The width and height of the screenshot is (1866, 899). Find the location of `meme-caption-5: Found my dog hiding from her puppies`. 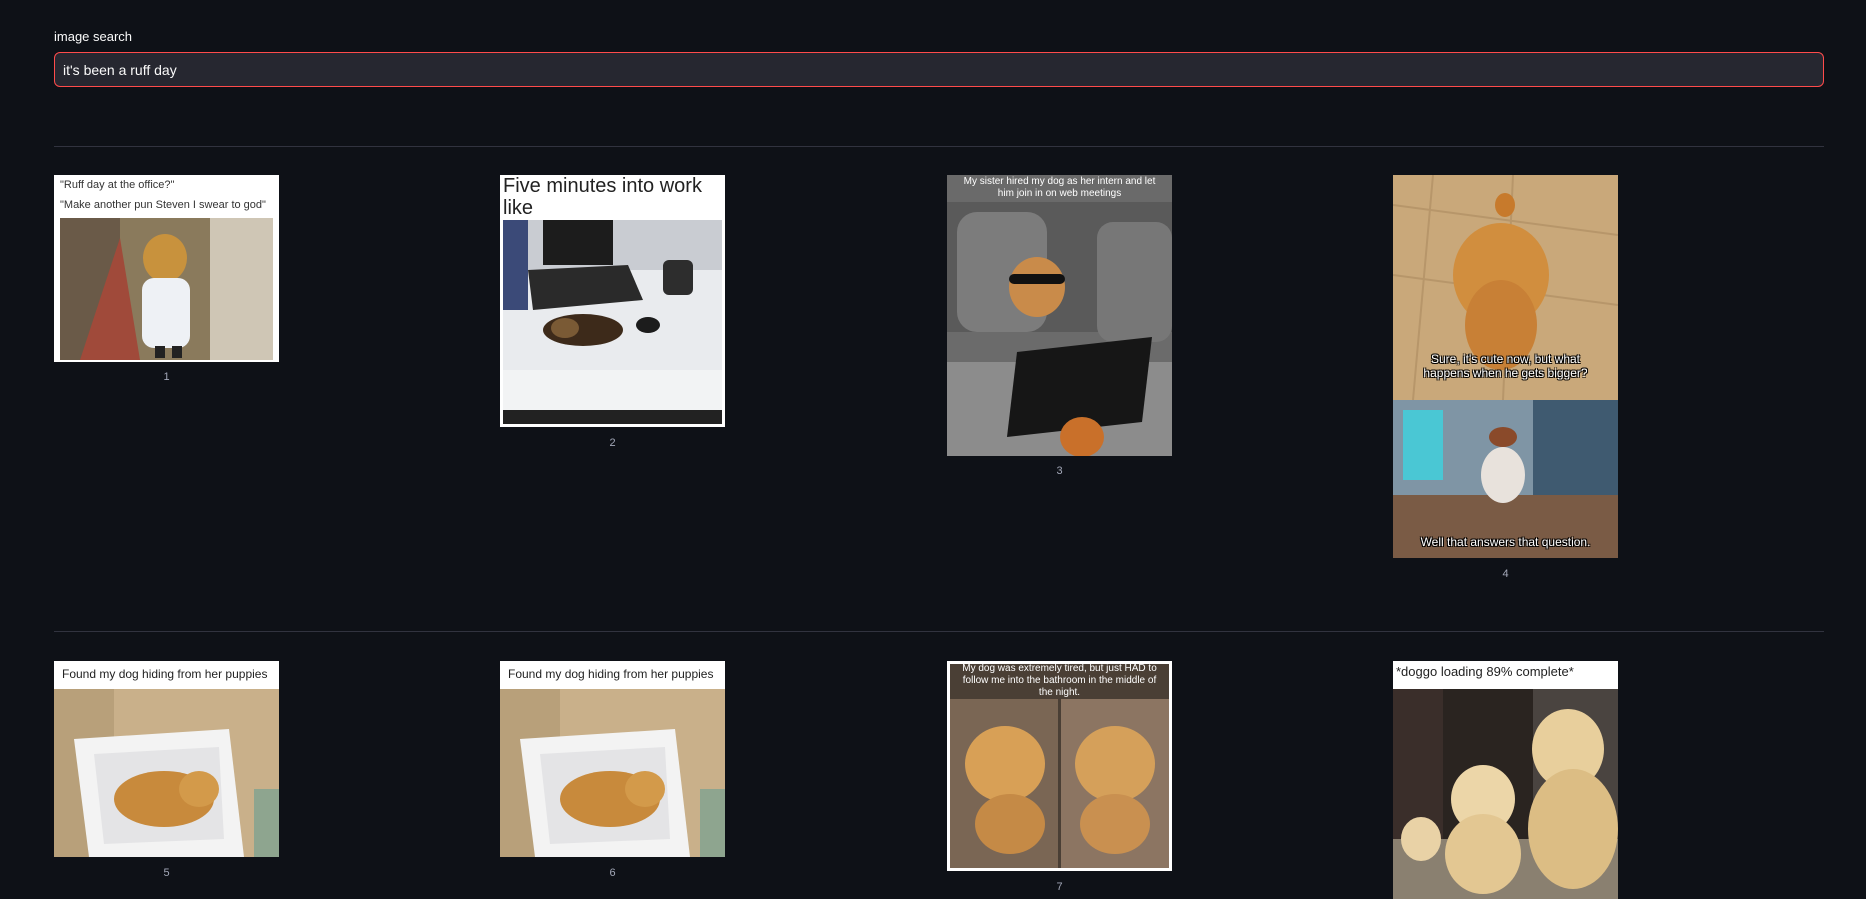

meme-caption-5: Found my dog hiding from her puppies is located at coordinates (165, 674).